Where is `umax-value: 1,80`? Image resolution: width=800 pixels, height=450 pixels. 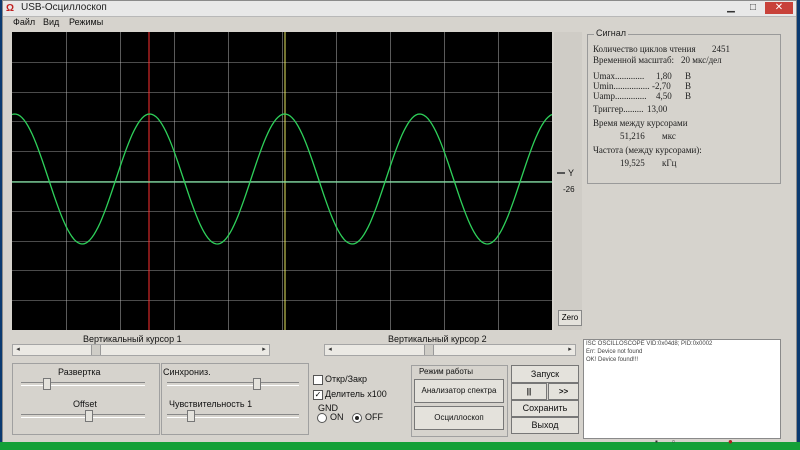
umax-value: 1,80 is located at coordinates (664, 76).